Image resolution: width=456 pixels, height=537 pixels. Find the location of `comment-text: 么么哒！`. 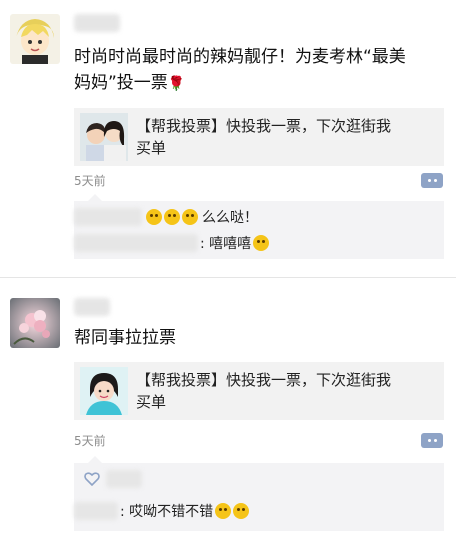

comment-text: 么么哒！ is located at coordinates (230, 218).